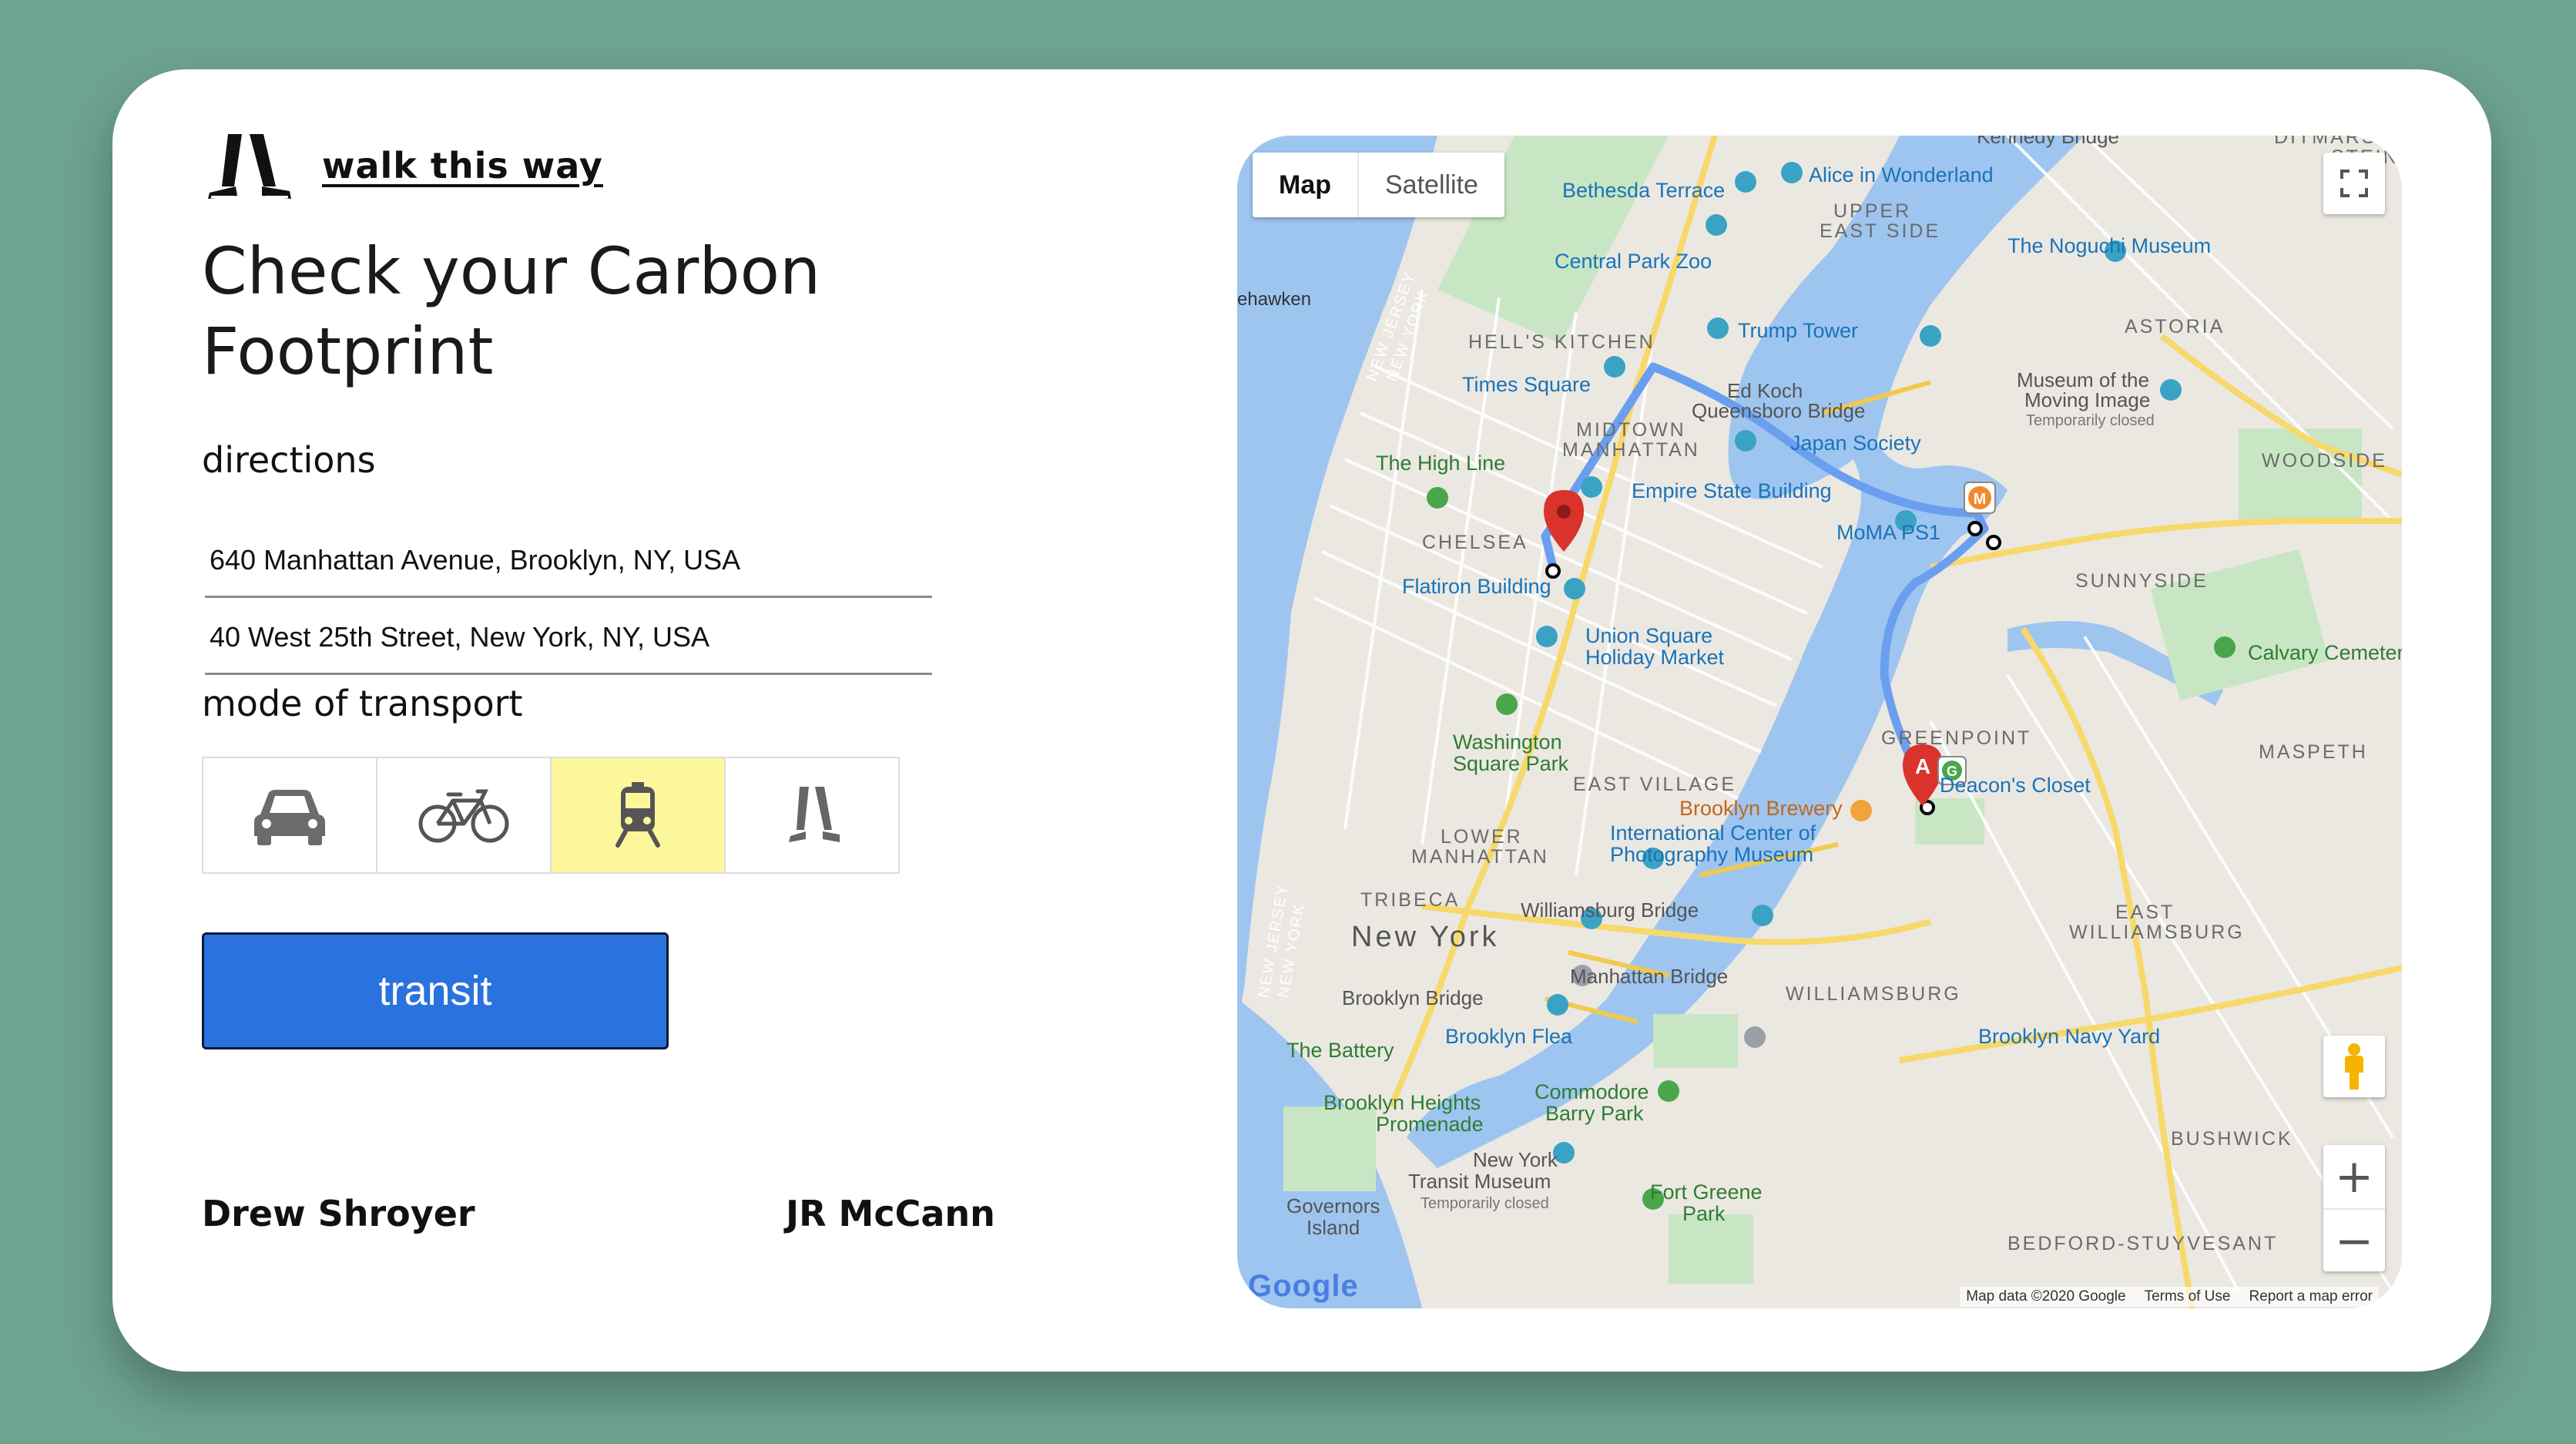 The image size is (2576, 1444). Describe the element at coordinates (1333, 1227) in the screenshot. I see `map-label: Island` at that location.